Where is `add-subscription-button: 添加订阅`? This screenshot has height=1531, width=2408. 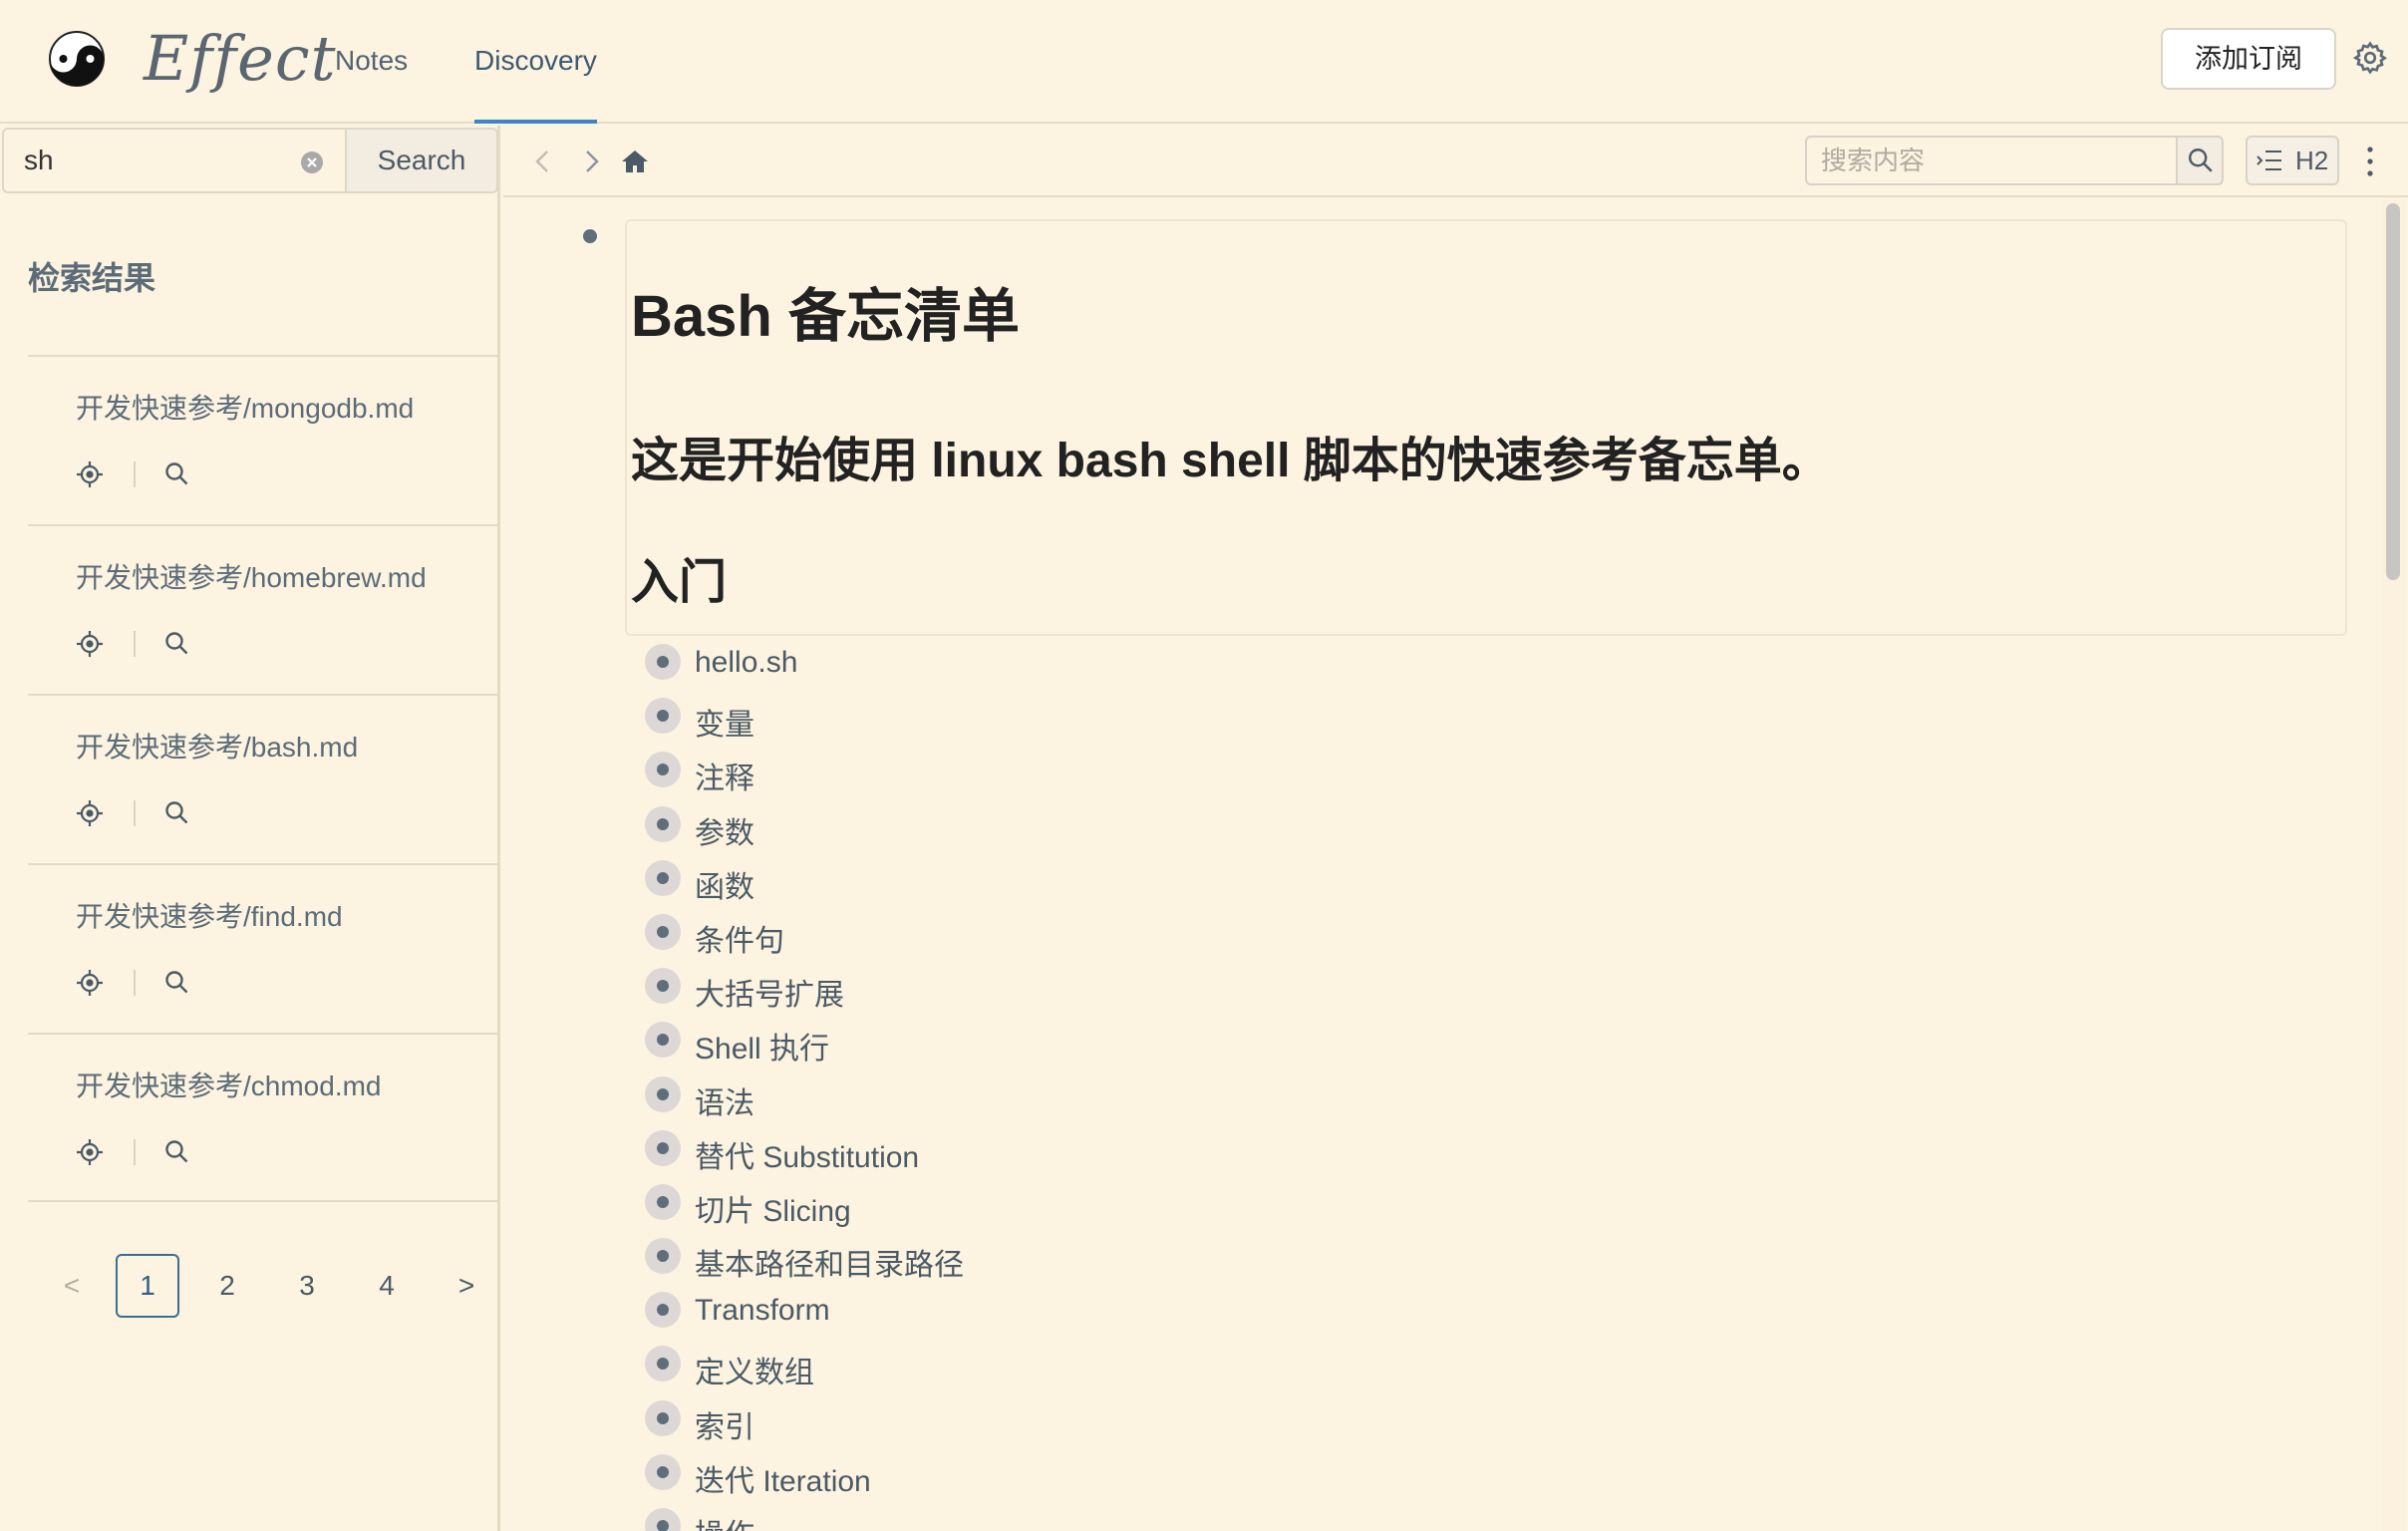
add-subscription-button: 添加订阅 is located at coordinates (2248, 59).